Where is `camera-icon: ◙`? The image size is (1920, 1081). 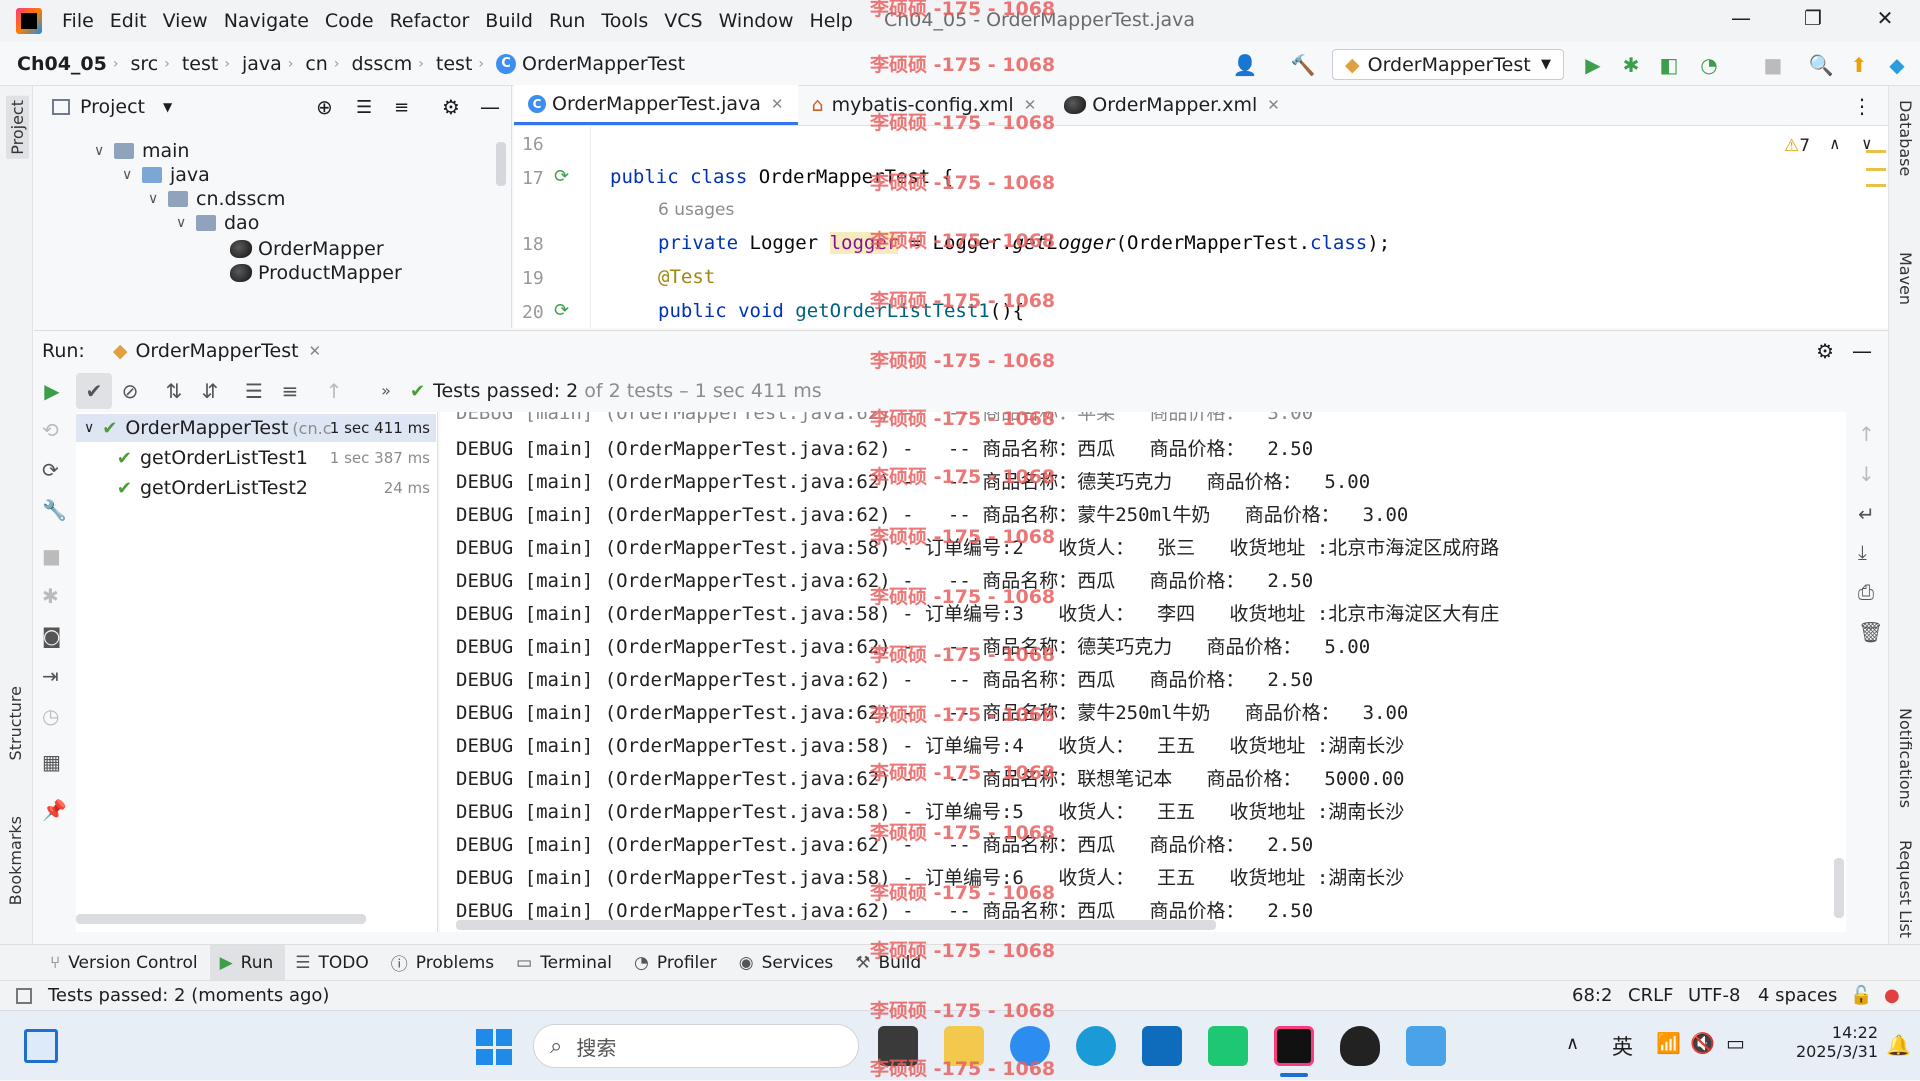 camera-icon: ◙ is located at coordinates (51, 636).